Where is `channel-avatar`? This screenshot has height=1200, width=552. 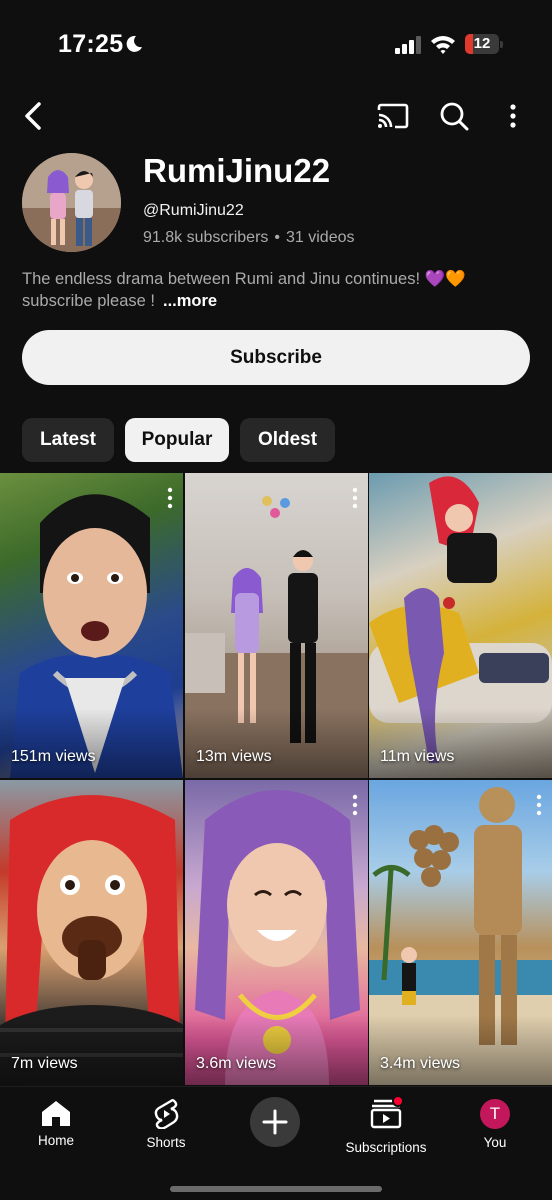
channel-avatar is located at coordinates (71, 202).